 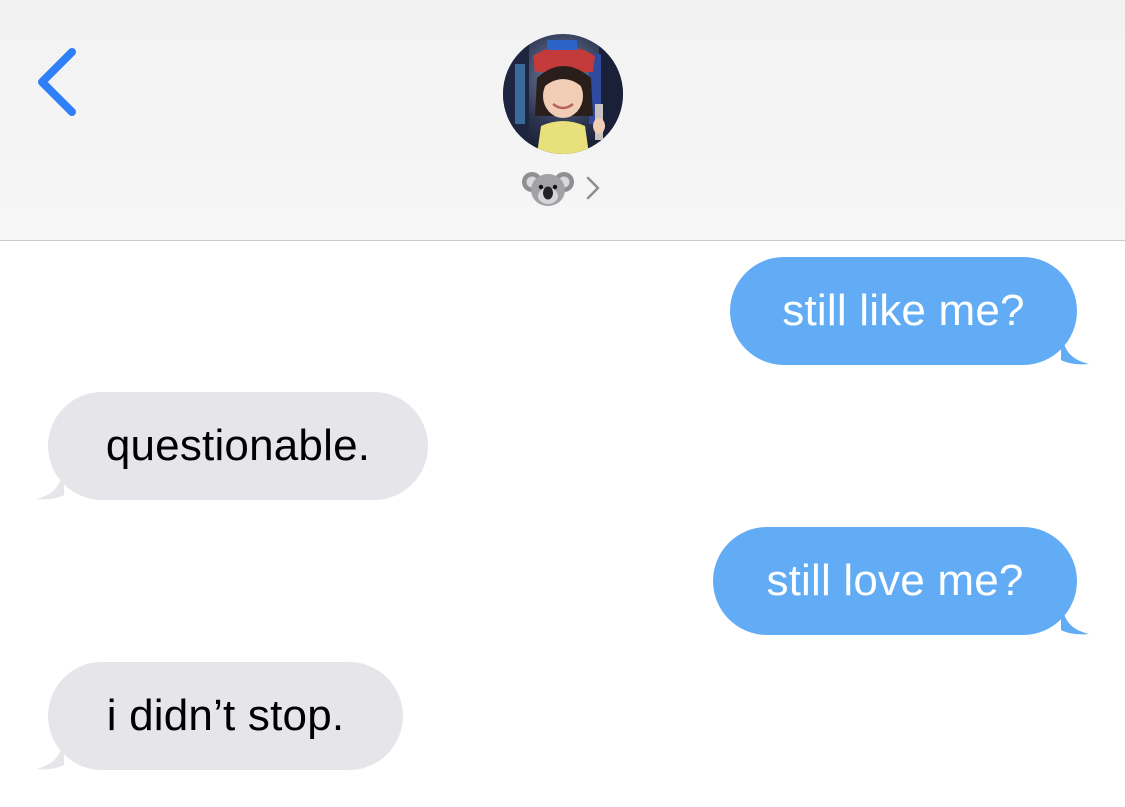 I want to click on message-bubble-sent: still like me?, so click(x=909, y=311).